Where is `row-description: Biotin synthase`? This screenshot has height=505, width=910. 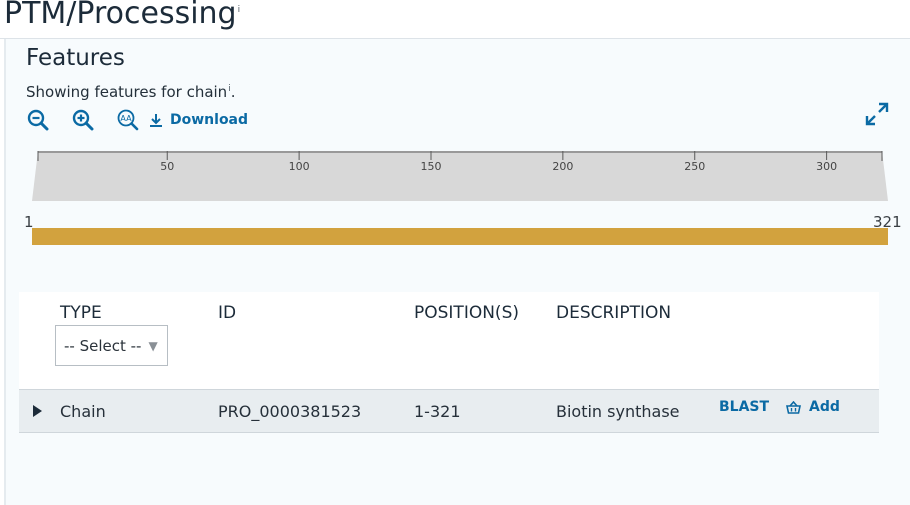 row-description: Biotin synthase is located at coordinates (618, 411).